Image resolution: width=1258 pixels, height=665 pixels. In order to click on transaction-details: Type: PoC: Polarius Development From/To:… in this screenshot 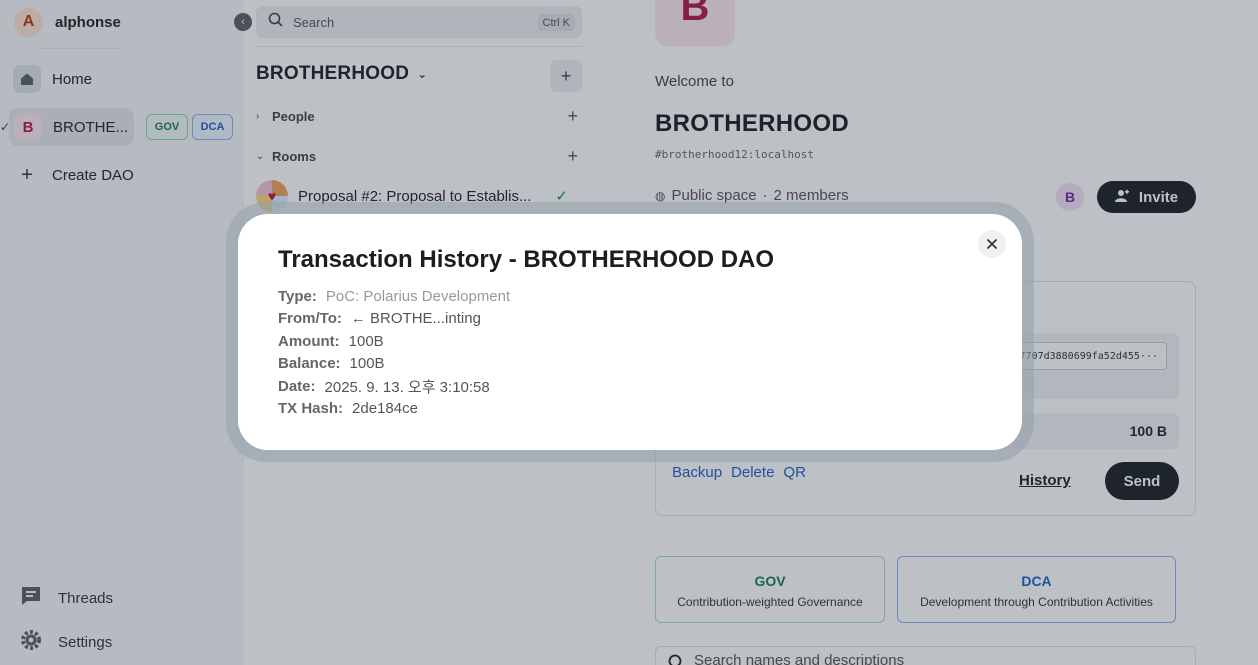, I will do `click(394, 352)`.